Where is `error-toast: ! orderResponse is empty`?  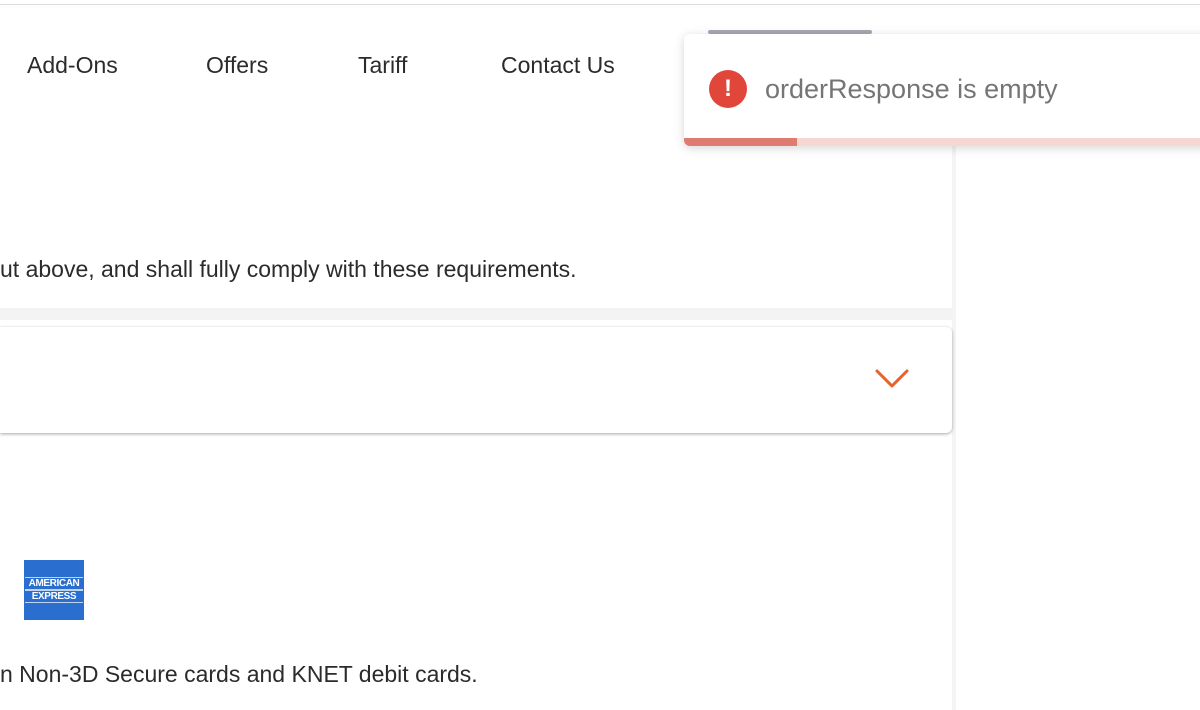
error-toast: ! orderResponse is empty is located at coordinates (942, 90).